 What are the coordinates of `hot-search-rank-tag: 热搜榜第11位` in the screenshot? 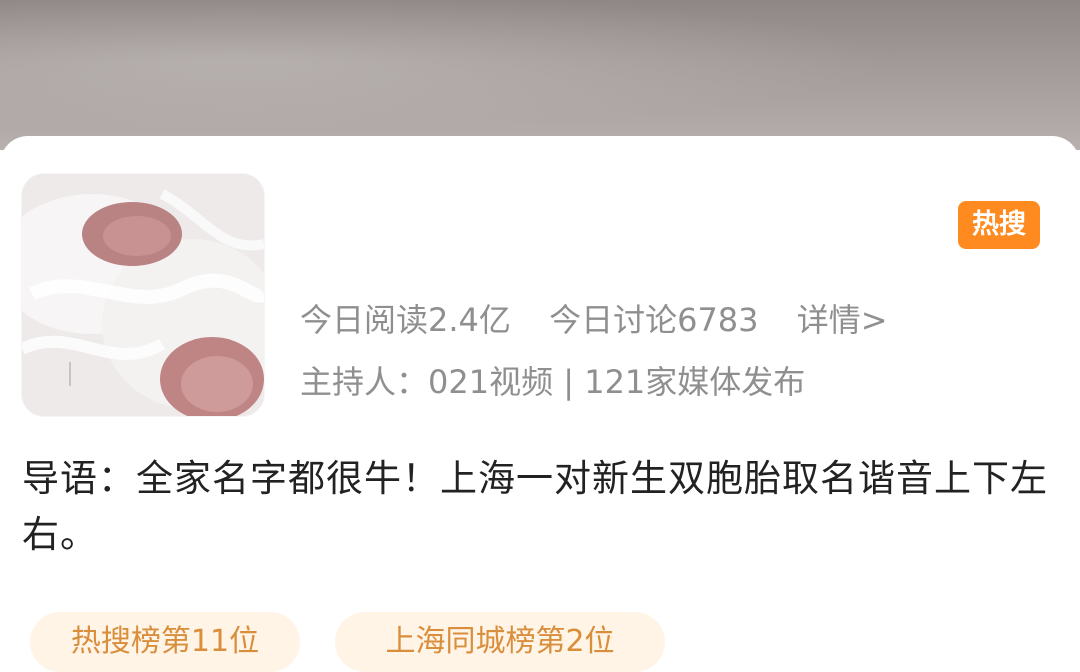 It's located at (165, 642).